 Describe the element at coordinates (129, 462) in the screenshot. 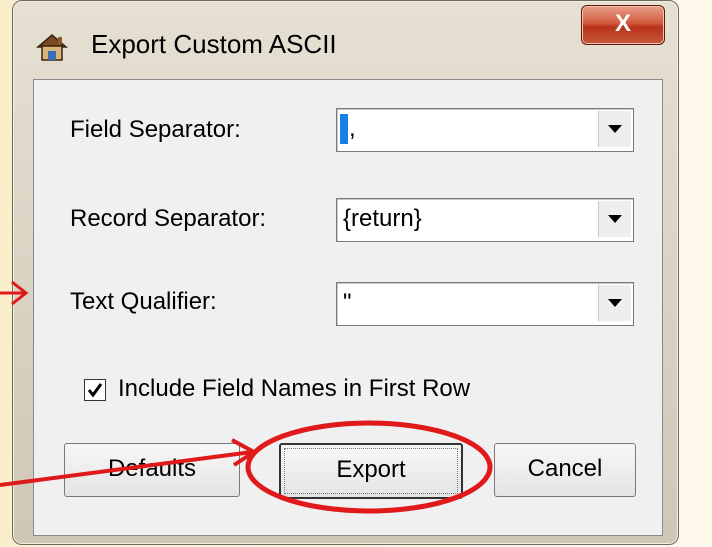

I see `annotation-arrow-bottom` at that location.